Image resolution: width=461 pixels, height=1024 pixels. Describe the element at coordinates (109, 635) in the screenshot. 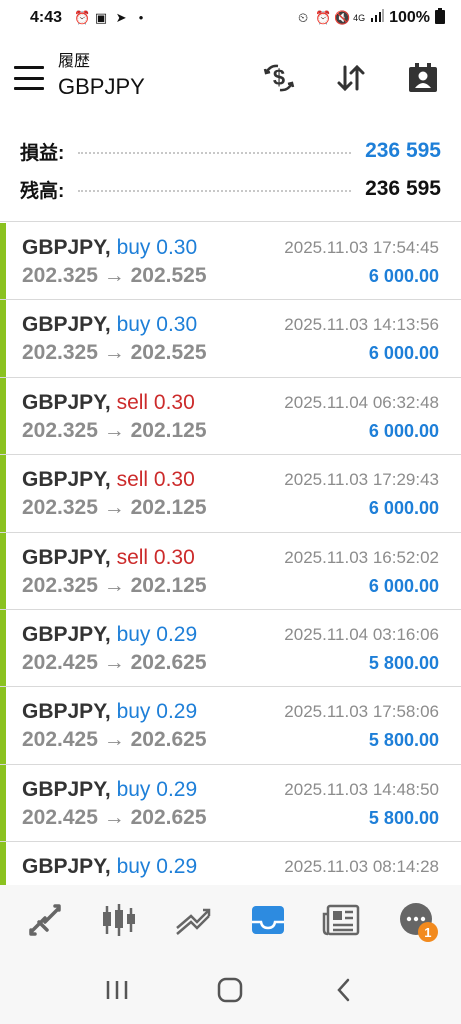

I see `trade-title: GBPJPY, buy 0.29` at that location.